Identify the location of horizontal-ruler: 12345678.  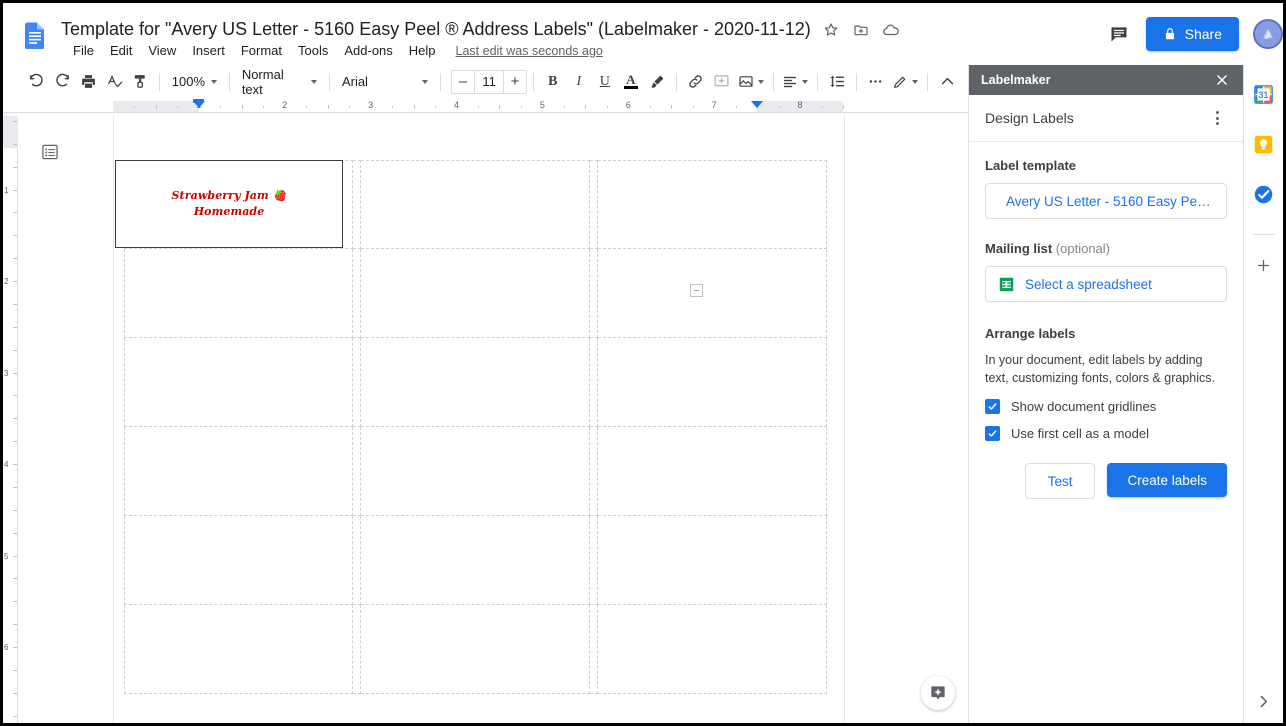
(485, 107).